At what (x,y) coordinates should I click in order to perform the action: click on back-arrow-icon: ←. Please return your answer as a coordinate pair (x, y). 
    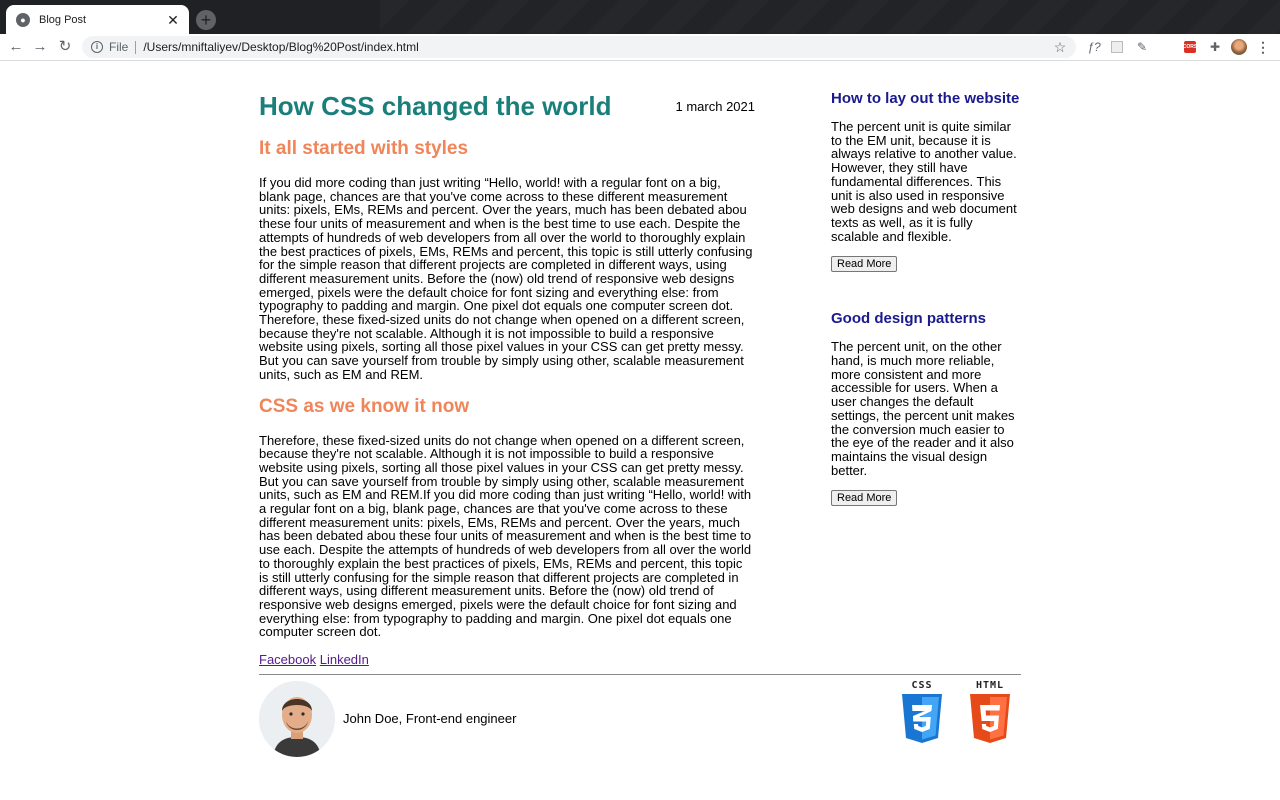
    Looking at the image, I should click on (16, 47).